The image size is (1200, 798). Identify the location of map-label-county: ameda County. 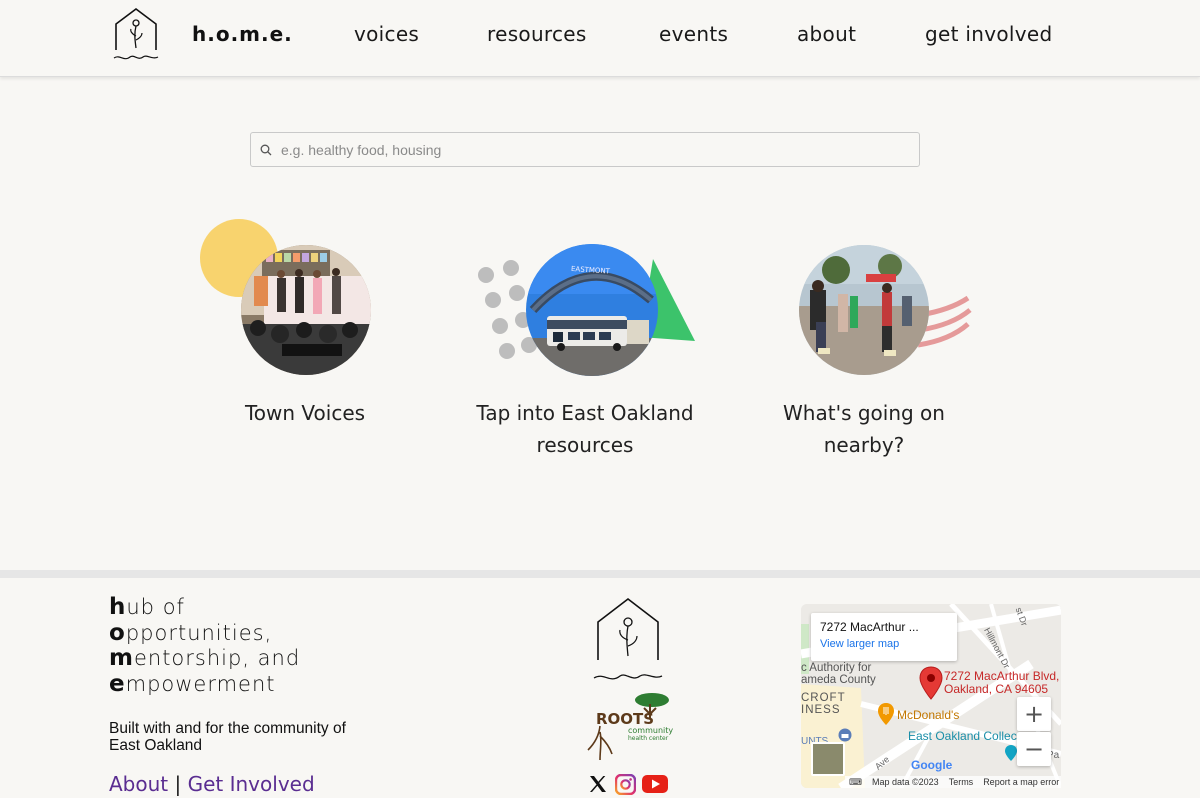
(838, 680).